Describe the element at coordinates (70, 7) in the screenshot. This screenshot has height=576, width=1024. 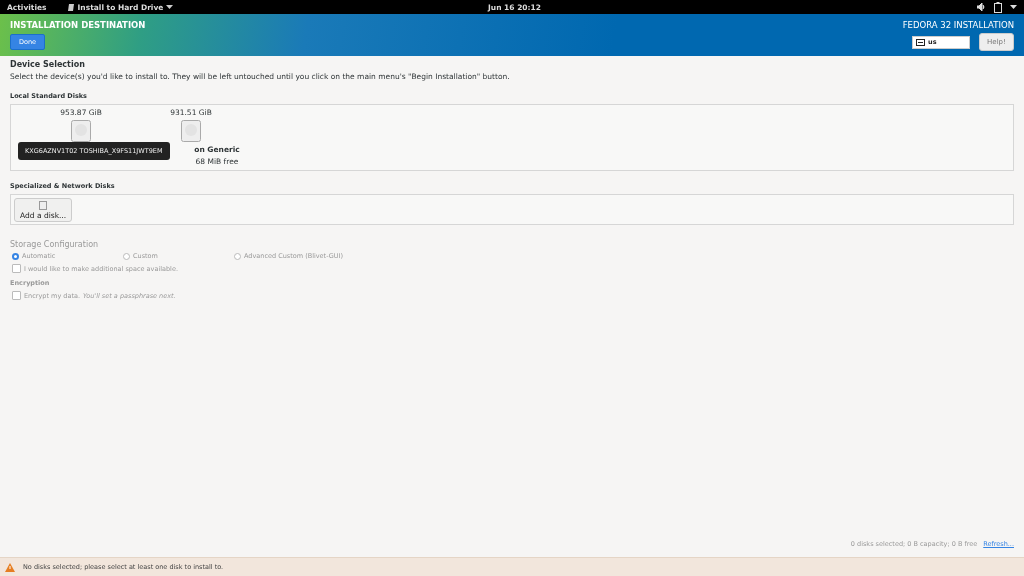
I see `app-icon` at that location.